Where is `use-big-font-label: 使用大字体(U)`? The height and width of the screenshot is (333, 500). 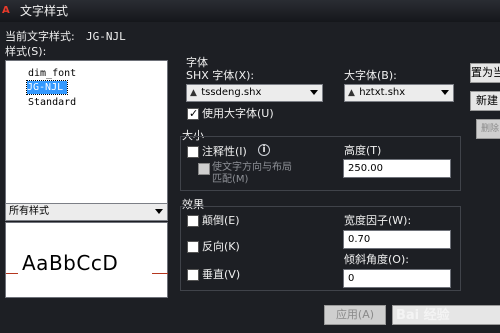
use-big-font-label: 使用大字体(U) is located at coordinates (238, 113).